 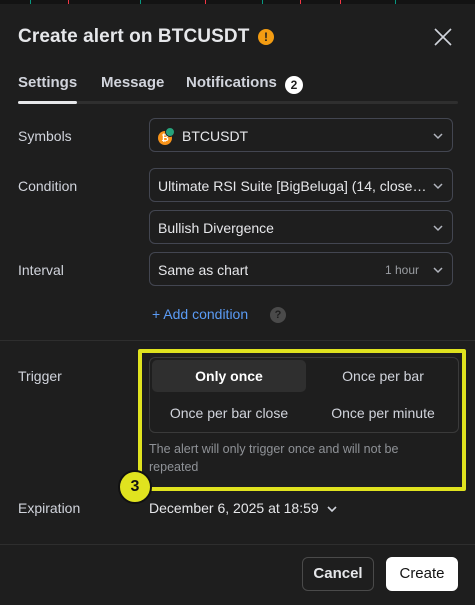 I want to click on expiration-label: Expiration, so click(x=49, y=508).